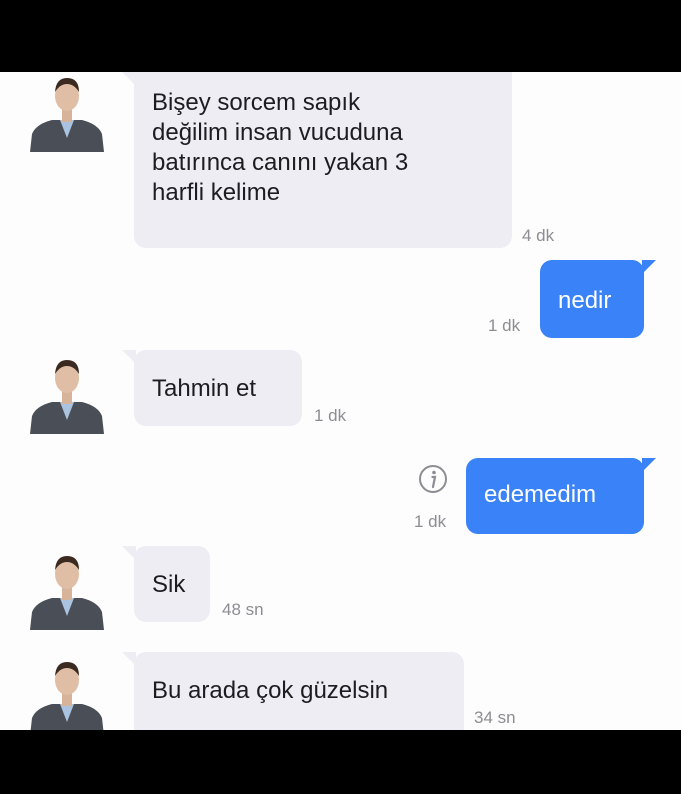 The image size is (681, 794). I want to click on message-timestamp: 48 sn, so click(243, 609).